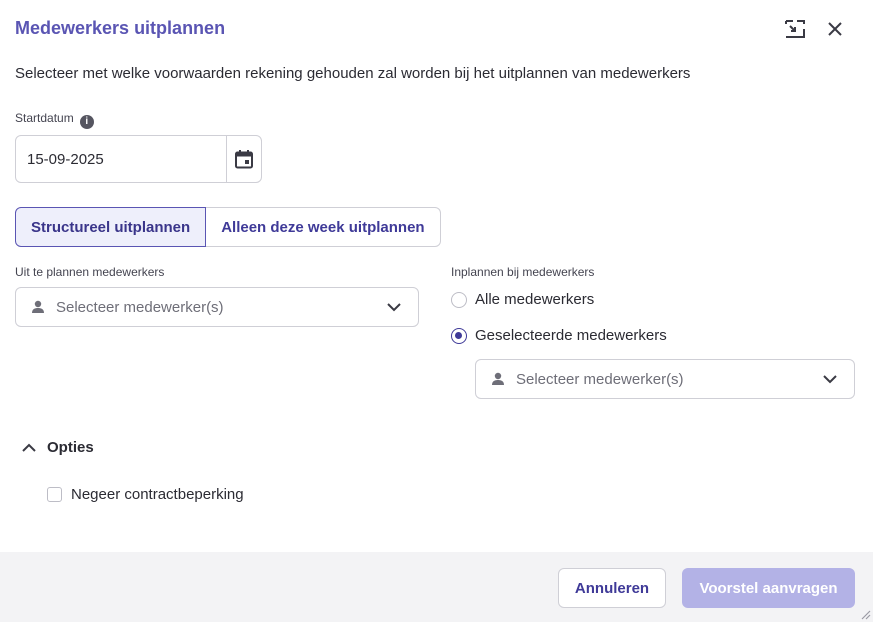  What do you see at coordinates (54, 494) in the screenshot?
I see `checkbox` at bounding box center [54, 494].